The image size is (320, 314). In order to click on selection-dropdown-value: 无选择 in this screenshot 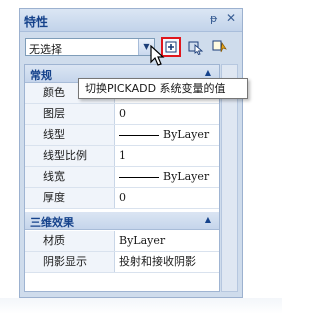, I will do `click(45, 49)`.